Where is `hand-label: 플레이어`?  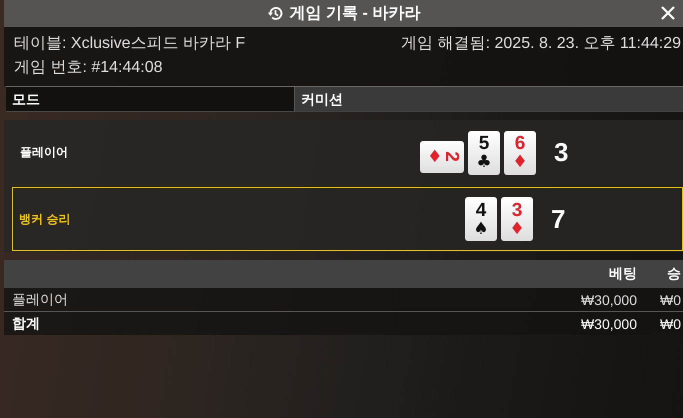
hand-label: 플레이어 is located at coordinates (44, 152).